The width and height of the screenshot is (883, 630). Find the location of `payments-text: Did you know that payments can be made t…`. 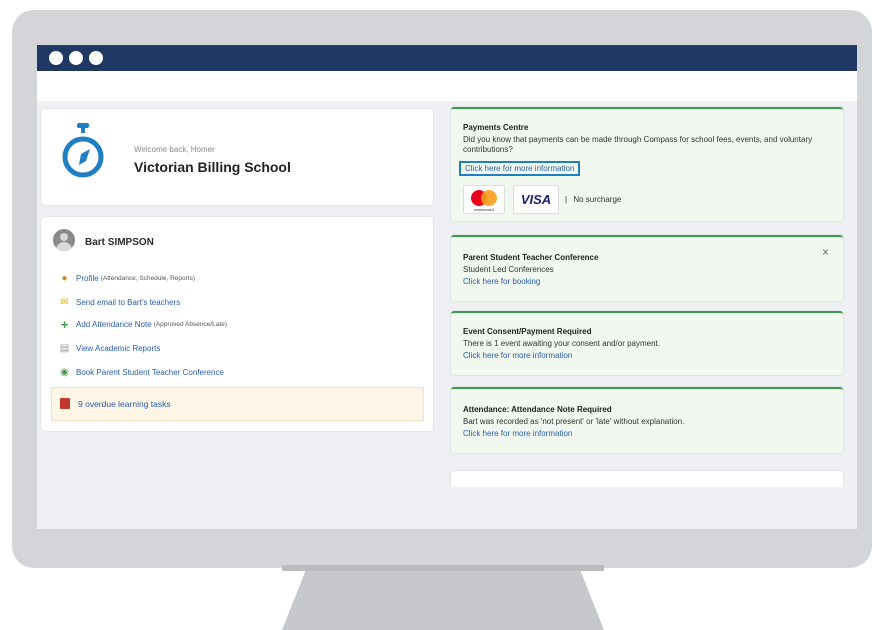

payments-text: Did you know that payments can be made t… is located at coordinates (638, 144).